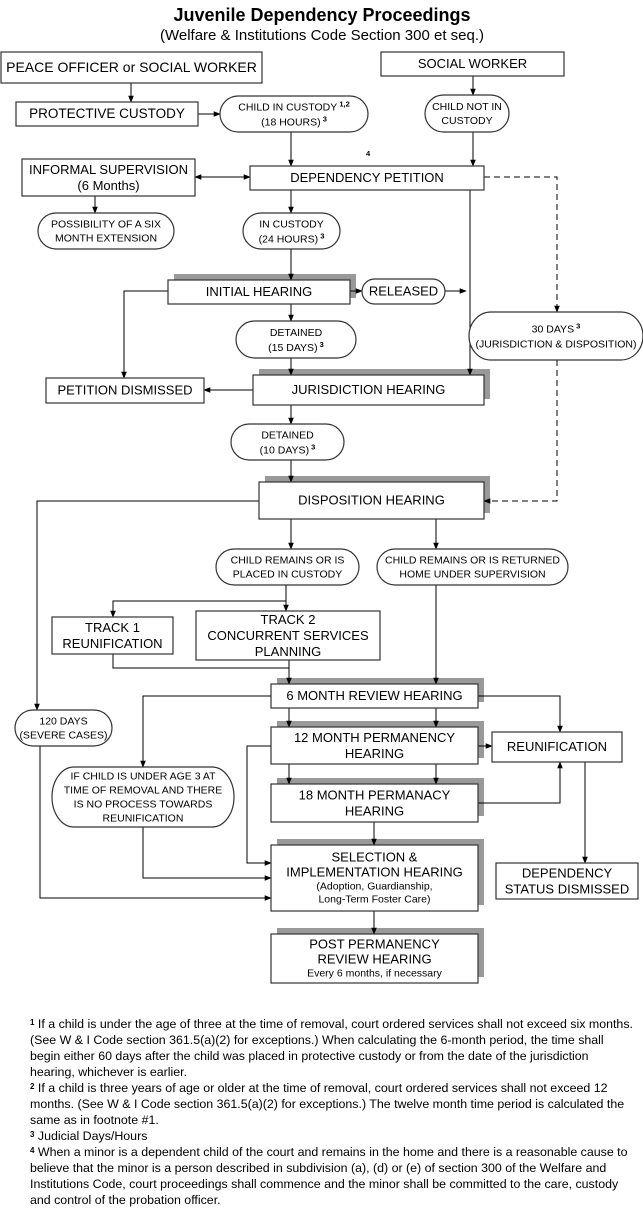 The width and height of the screenshot is (643, 1210). I want to click on dependency-petition-label: DEPENDENCY PETITION, so click(367, 177).